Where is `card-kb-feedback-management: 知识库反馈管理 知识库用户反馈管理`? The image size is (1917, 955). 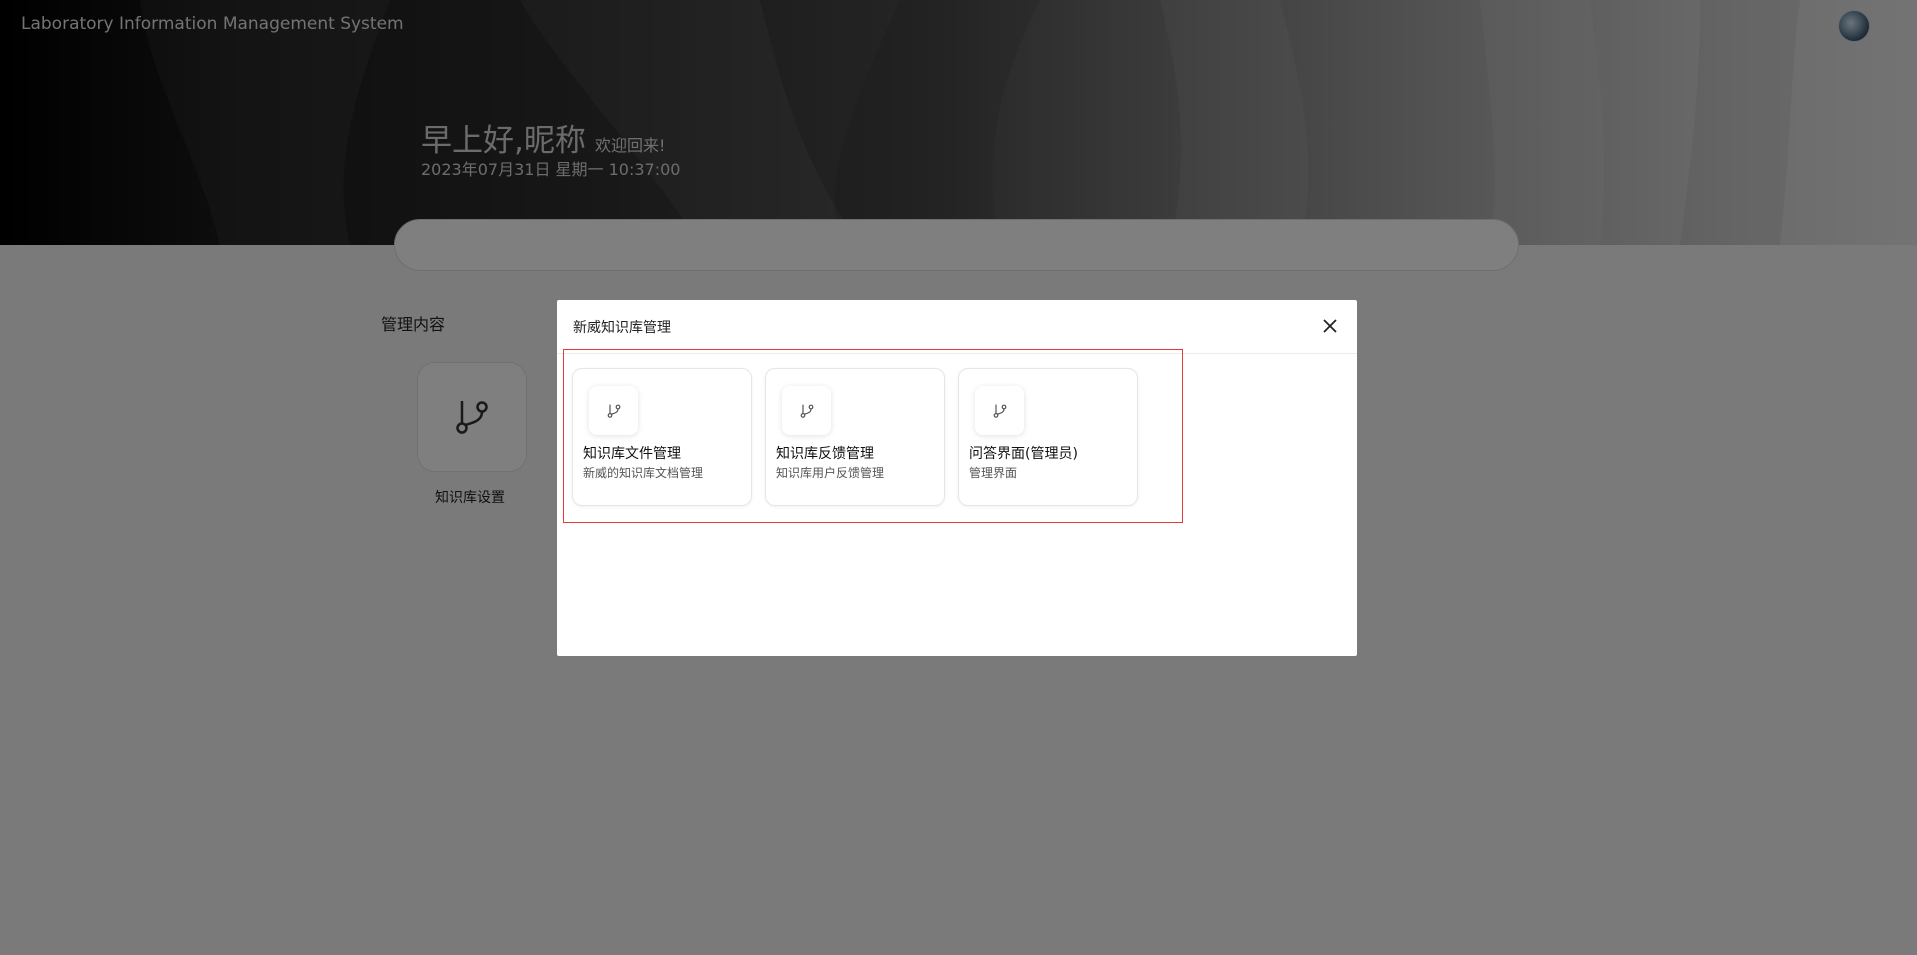
card-kb-feedback-management: 知识库反馈管理 知识库用户反馈管理 is located at coordinates (855, 437).